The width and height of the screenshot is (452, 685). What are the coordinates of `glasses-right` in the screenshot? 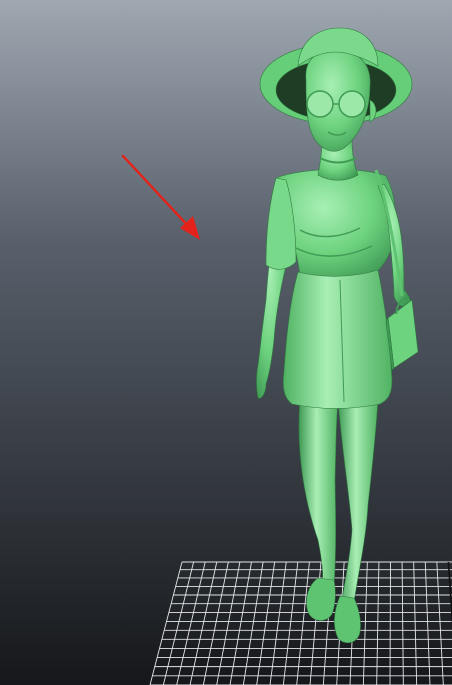 It's located at (352, 104).